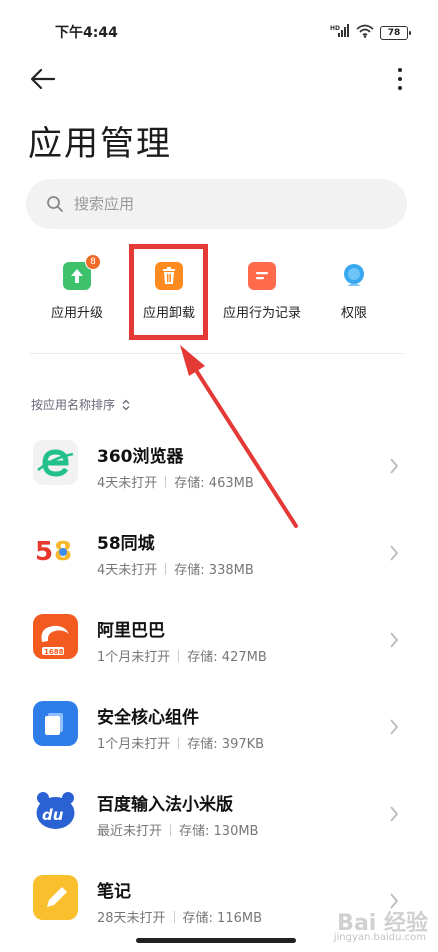 The width and height of the screenshot is (438, 952). Describe the element at coordinates (226, 744) in the screenshot. I see `app-storage: 存储: 397KB` at that location.